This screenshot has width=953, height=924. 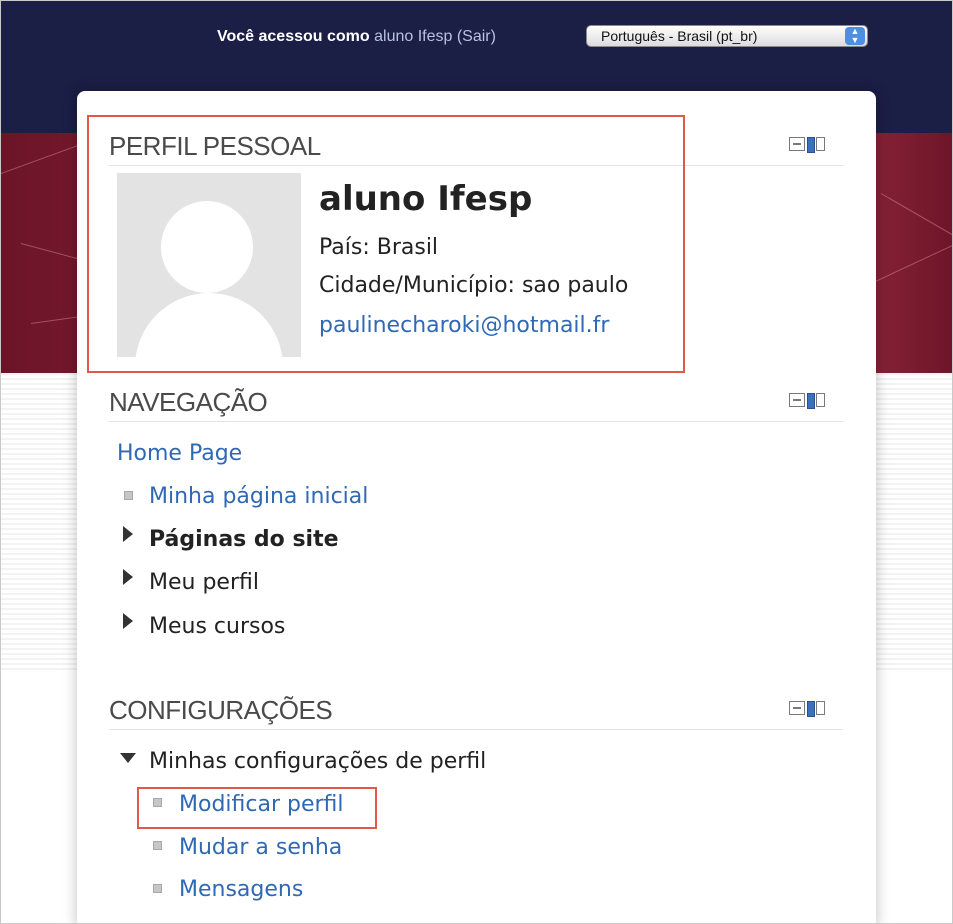 I want to click on nav-item-site-pages: Páginas do site, so click(x=244, y=539).